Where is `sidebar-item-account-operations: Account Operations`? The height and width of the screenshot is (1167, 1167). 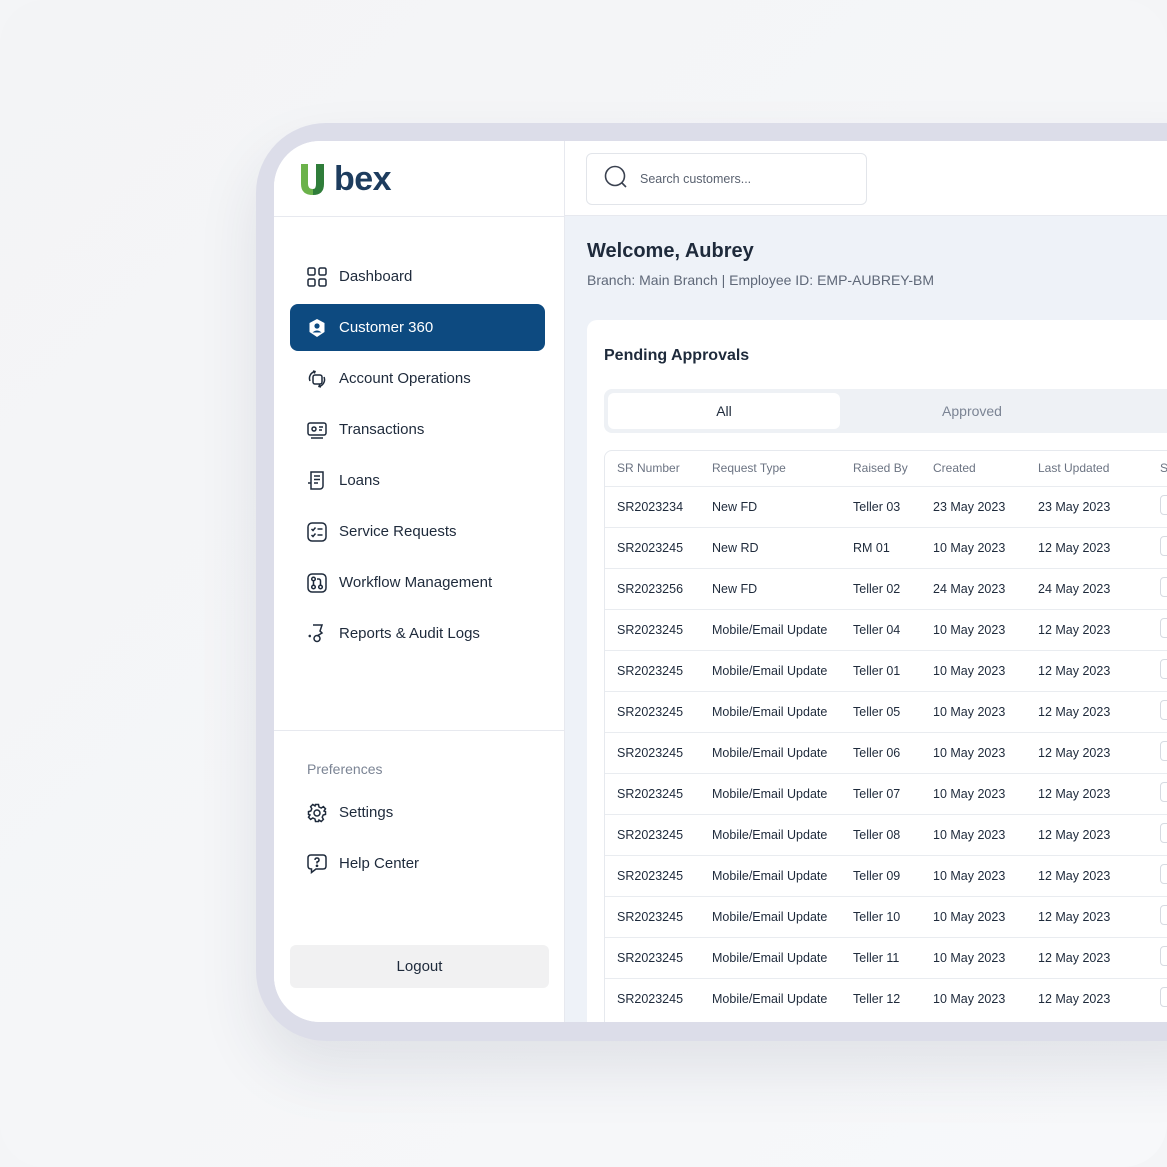
sidebar-item-account-operations: Account Operations is located at coordinates (417, 378).